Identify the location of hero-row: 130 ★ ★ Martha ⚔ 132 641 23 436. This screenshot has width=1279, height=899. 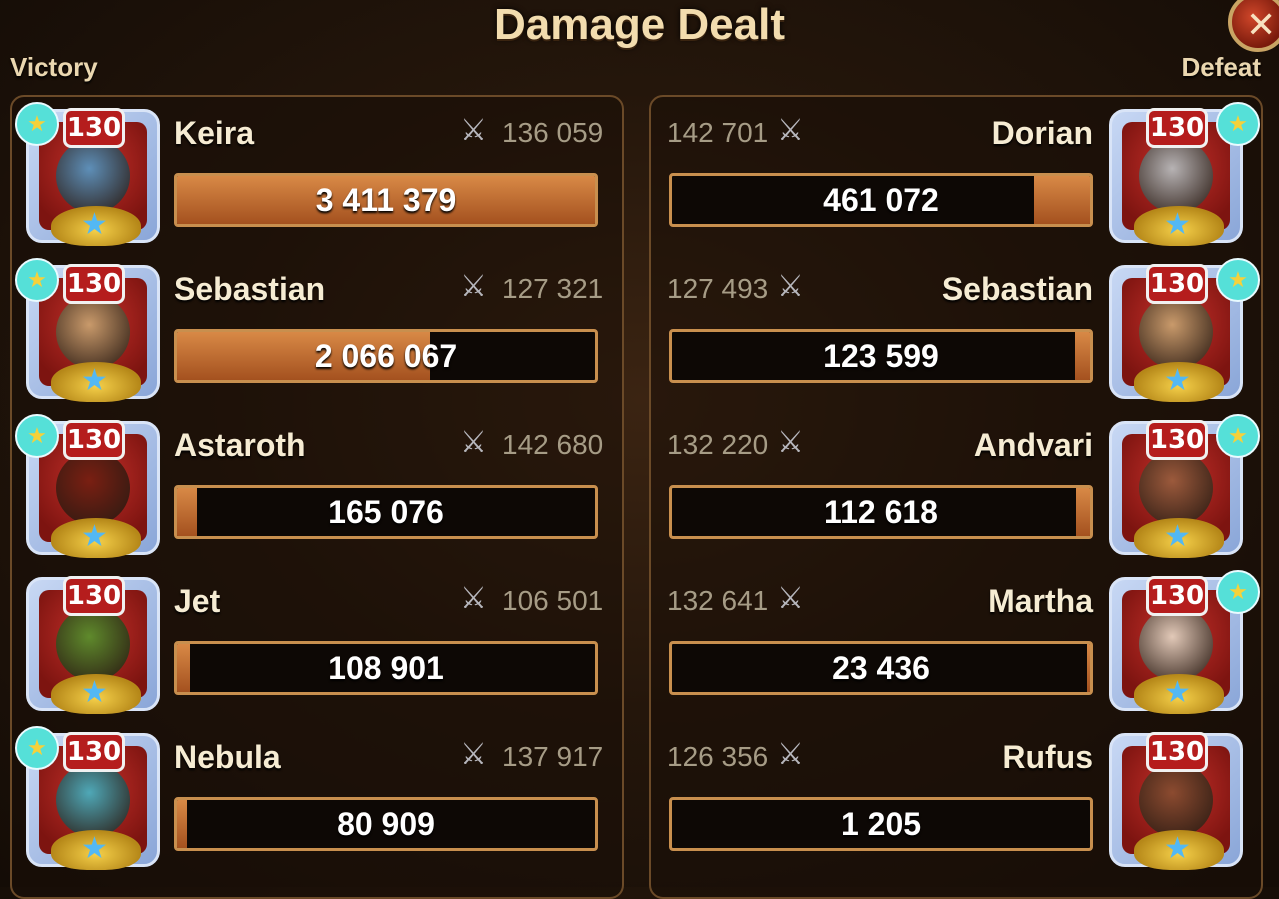
(956, 643).